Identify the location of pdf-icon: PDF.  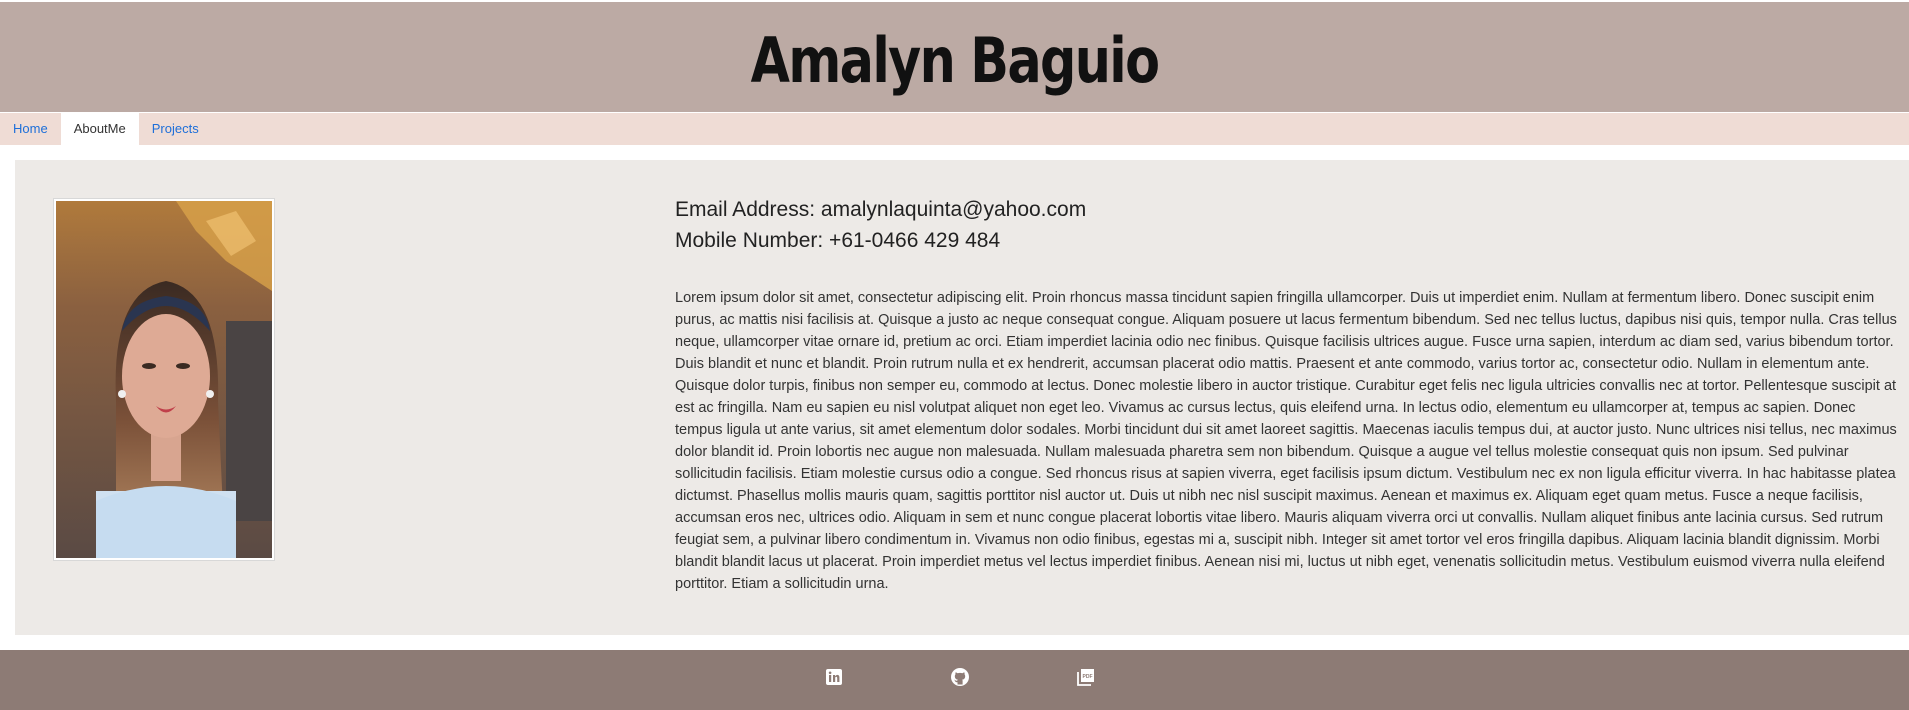
(1086, 677).